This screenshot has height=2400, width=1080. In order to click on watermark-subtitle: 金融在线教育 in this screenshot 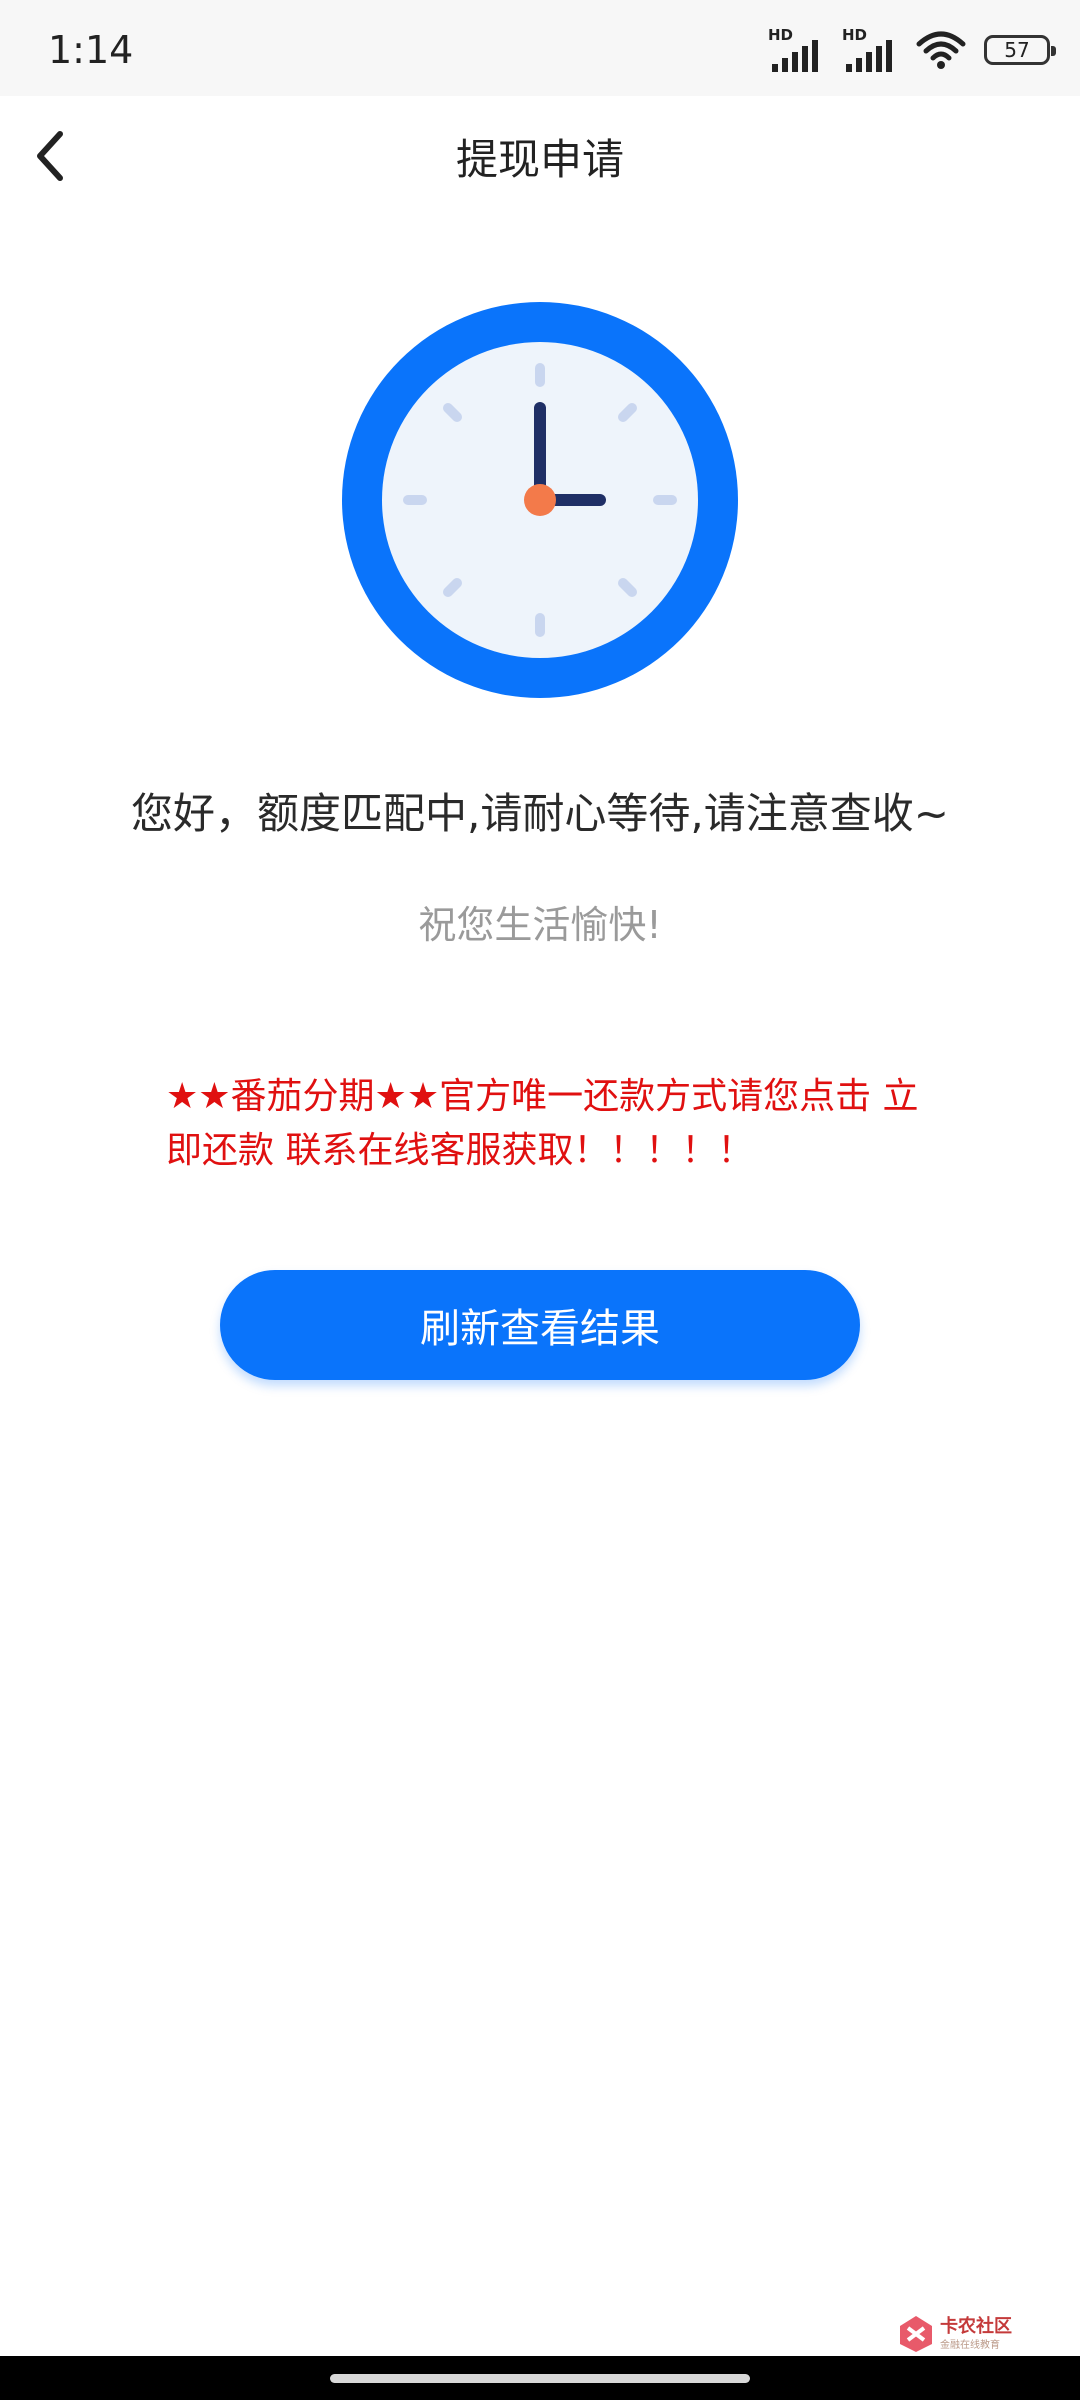, I will do `click(970, 2345)`.